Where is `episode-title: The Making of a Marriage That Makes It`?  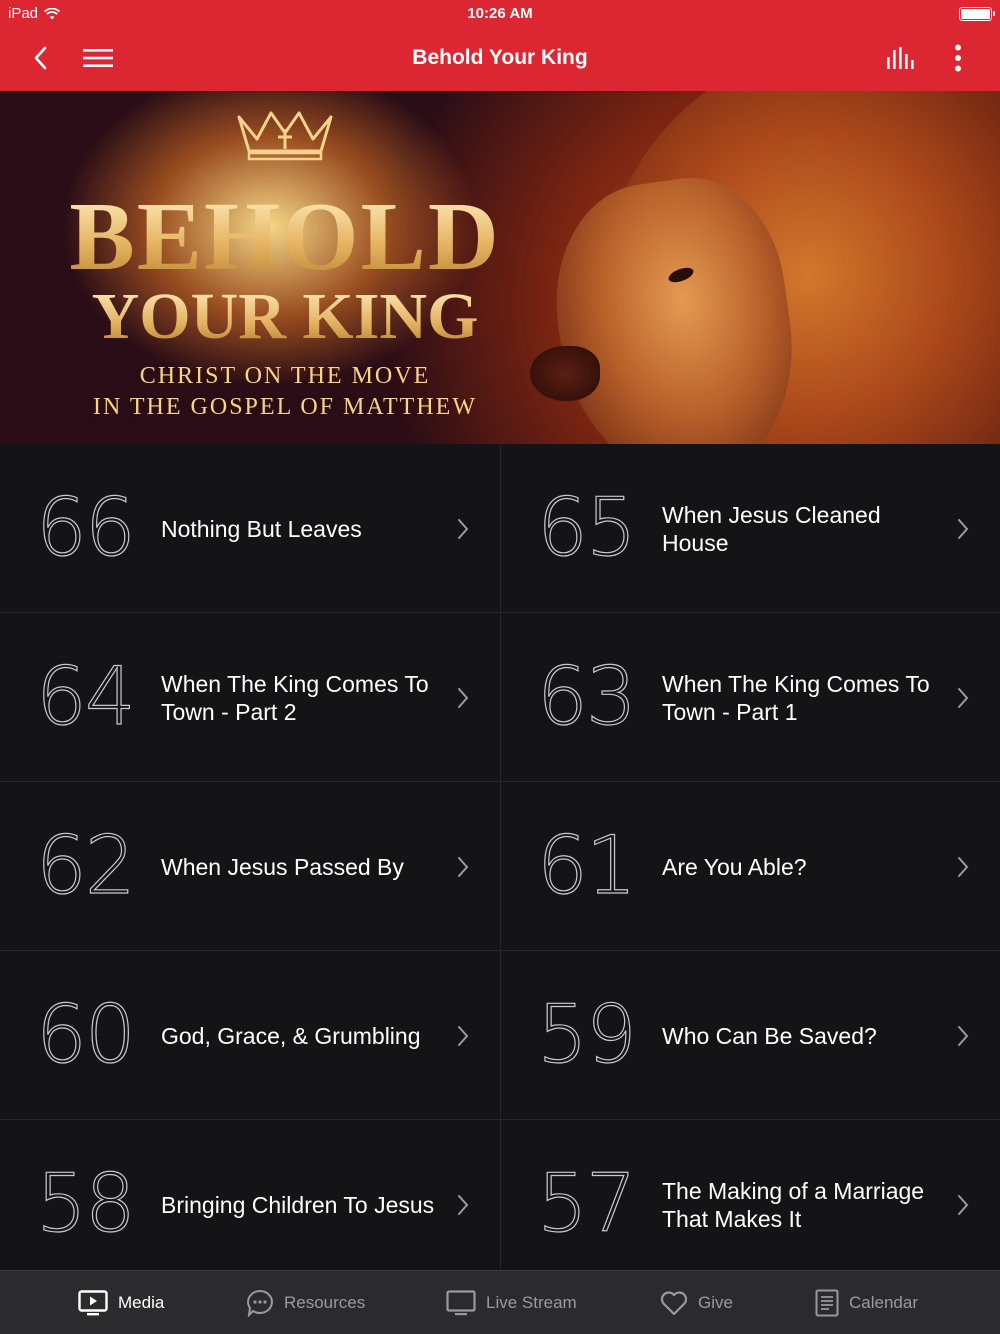
episode-title: The Making of a Marriage That Makes It is located at coordinates (793, 1204).